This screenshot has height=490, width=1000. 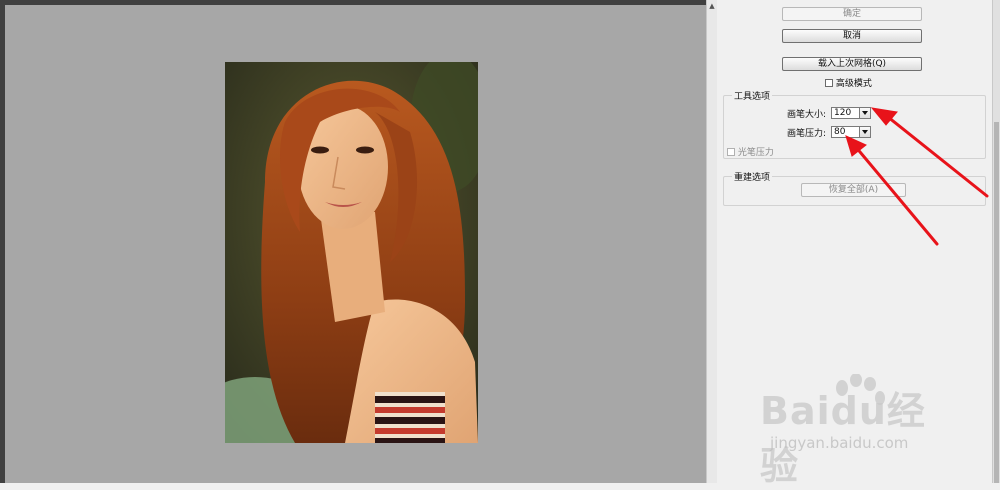 I want to click on reconstruct-options-title: 重建选项, so click(x=752, y=176).